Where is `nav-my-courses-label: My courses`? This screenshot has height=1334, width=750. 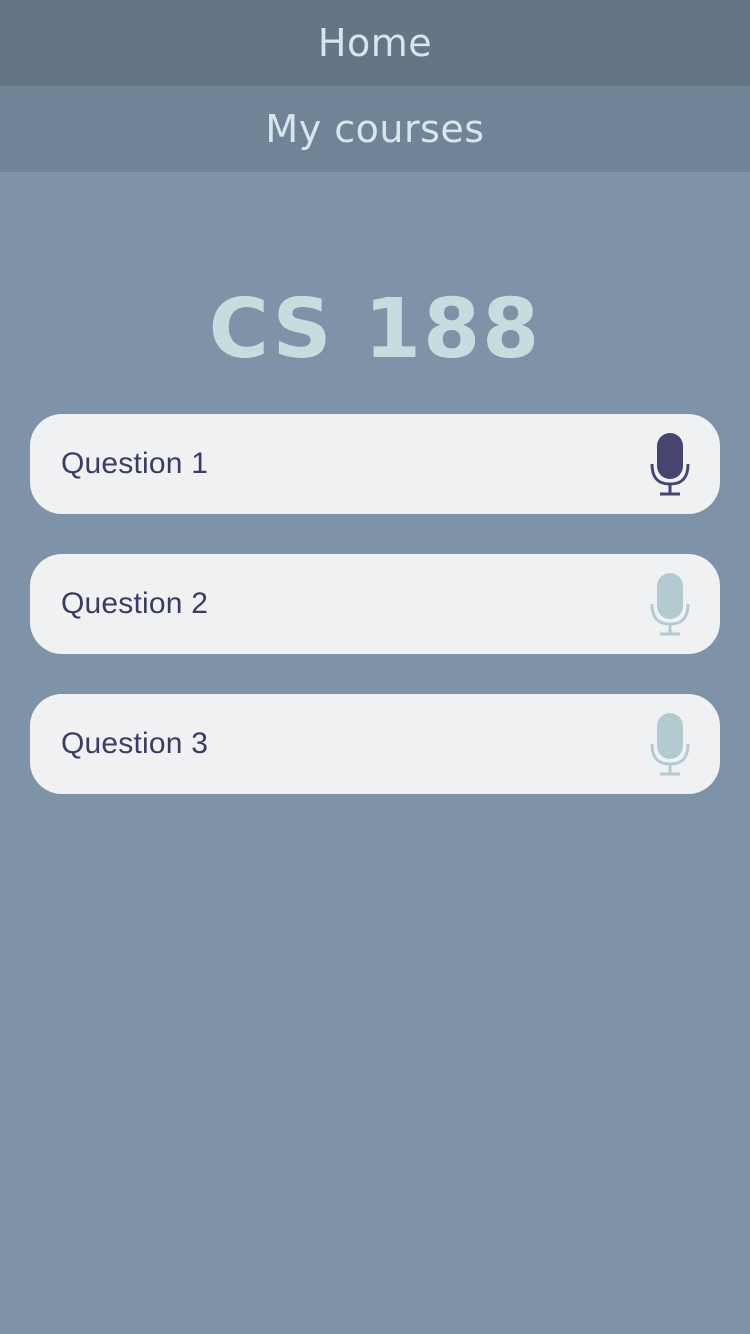 nav-my-courses-label: My courses is located at coordinates (375, 129).